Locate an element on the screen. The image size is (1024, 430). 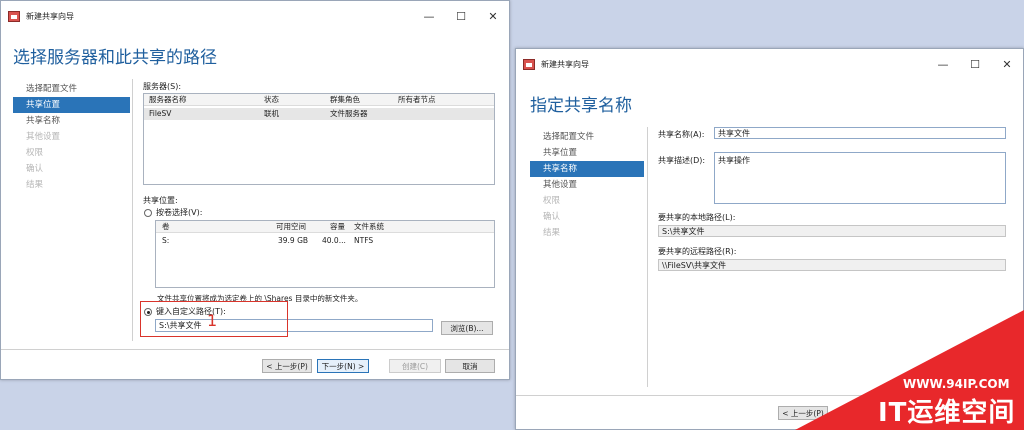
remote-path-field: \\FileSV\共享文件 is located at coordinates (832, 265).